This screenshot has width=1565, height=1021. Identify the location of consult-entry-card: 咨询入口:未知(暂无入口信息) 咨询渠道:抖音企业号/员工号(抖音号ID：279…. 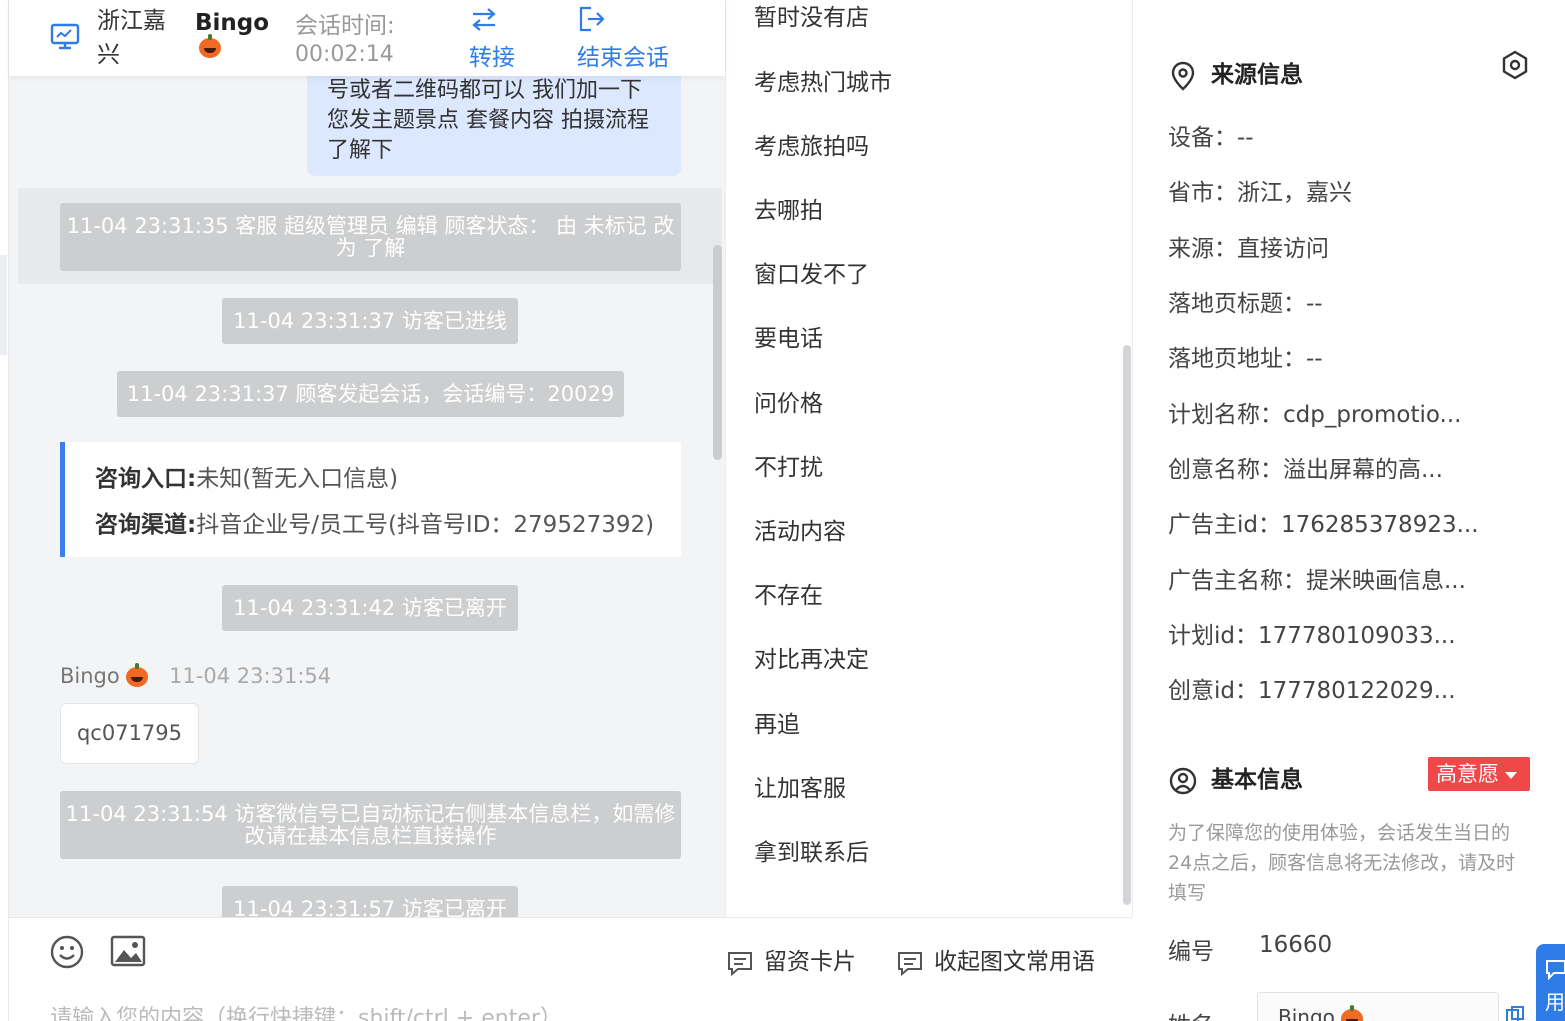
(370, 499).